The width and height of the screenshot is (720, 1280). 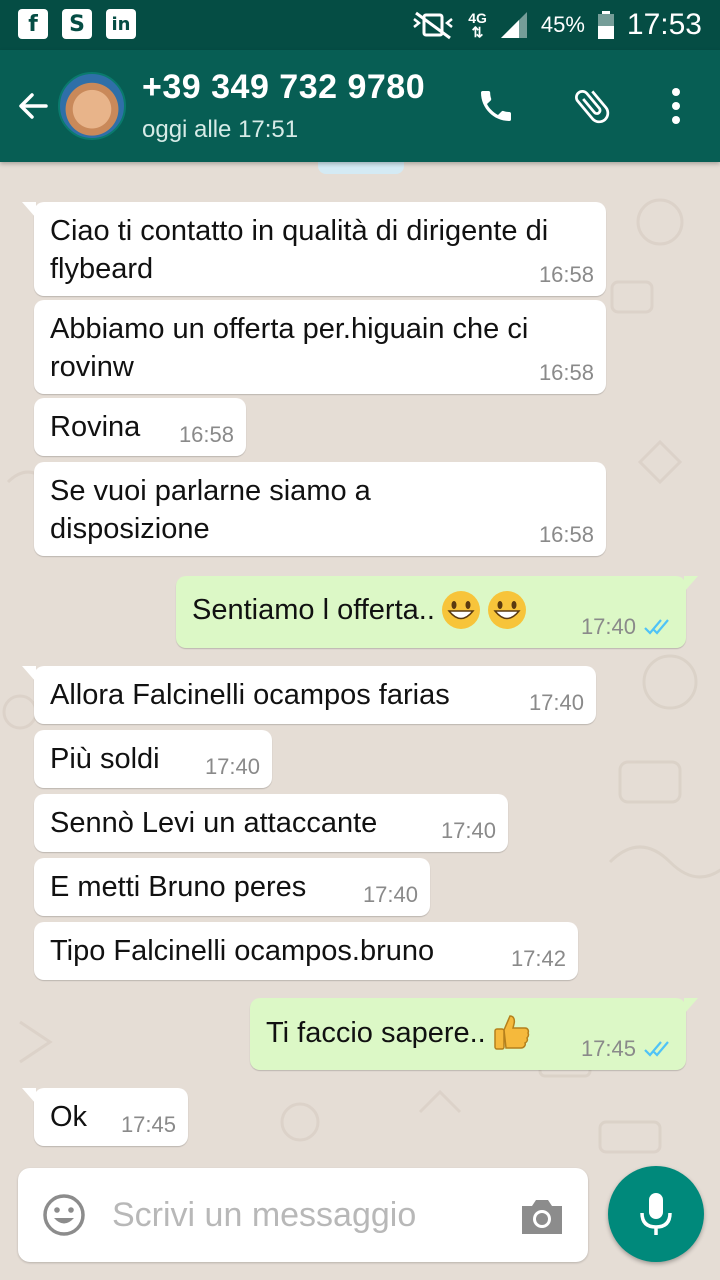 What do you see at coordinates (250, 695) in the screenshot?
I see `message-text: Allora Falcinelli ocampos farias` at bounding box center [250, 695].